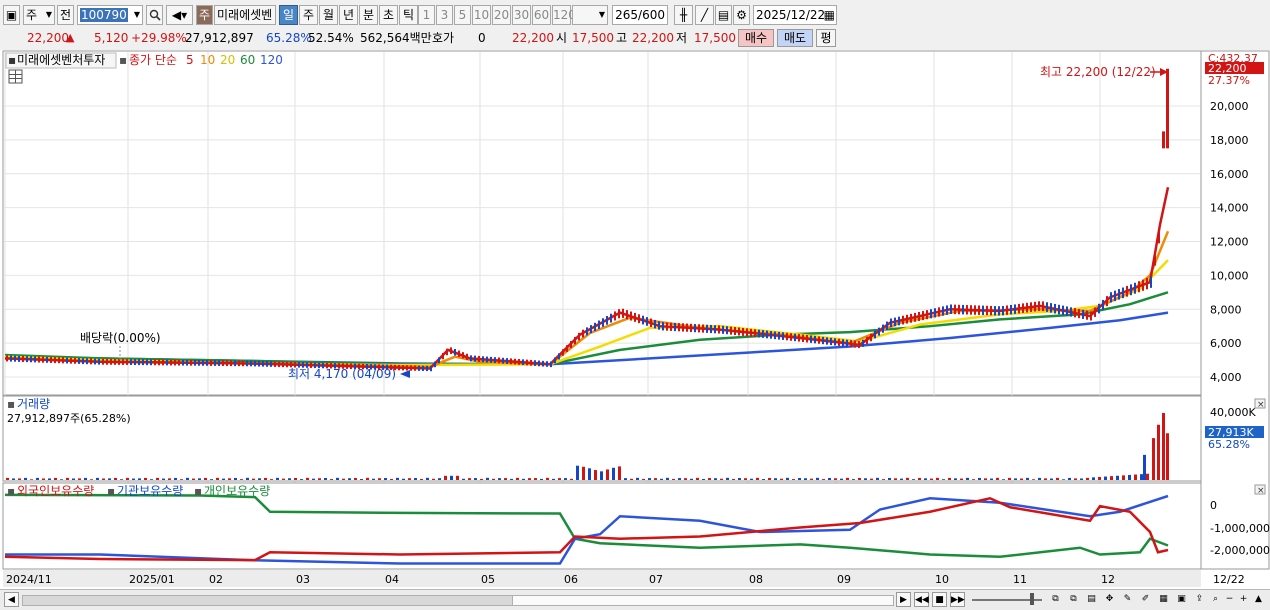 The height and width of the screenshot is (610, 1270). Describe the element at coordinates (1226, 309) in the screenshot. I see `price-axis-label: 8,000` at that location.